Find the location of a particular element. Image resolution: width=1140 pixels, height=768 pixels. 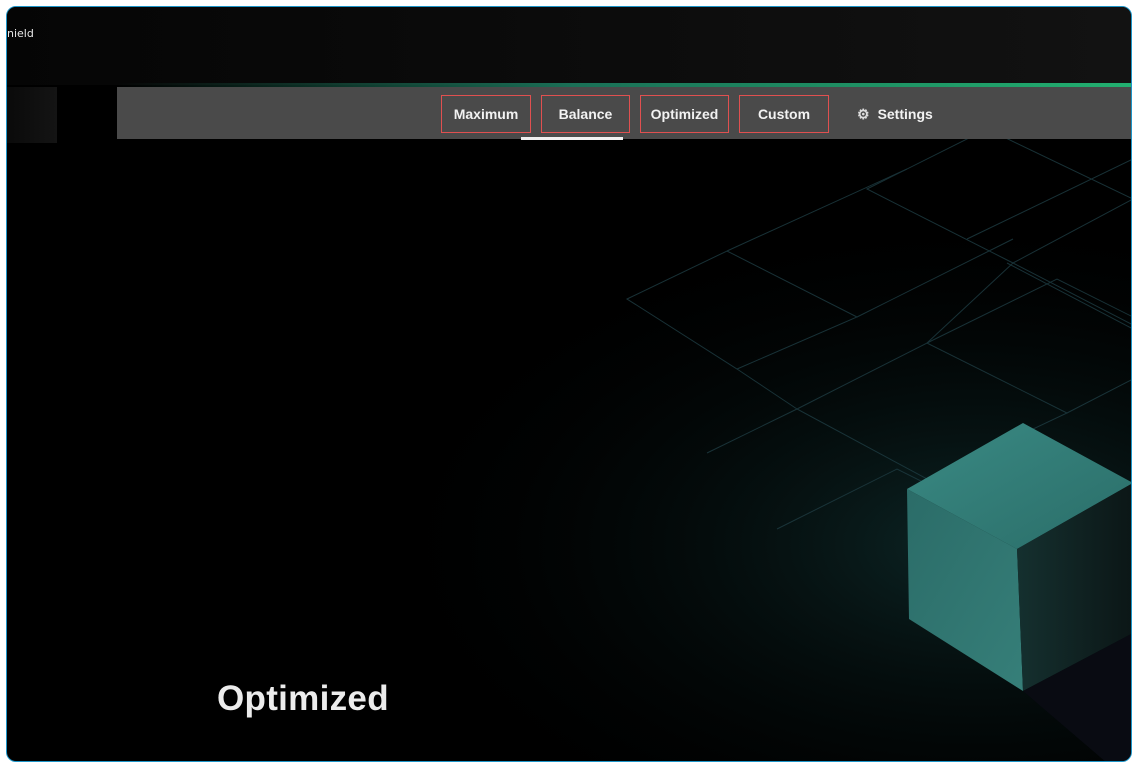

tab-custom: Custom is located at coordinates (784, 114).